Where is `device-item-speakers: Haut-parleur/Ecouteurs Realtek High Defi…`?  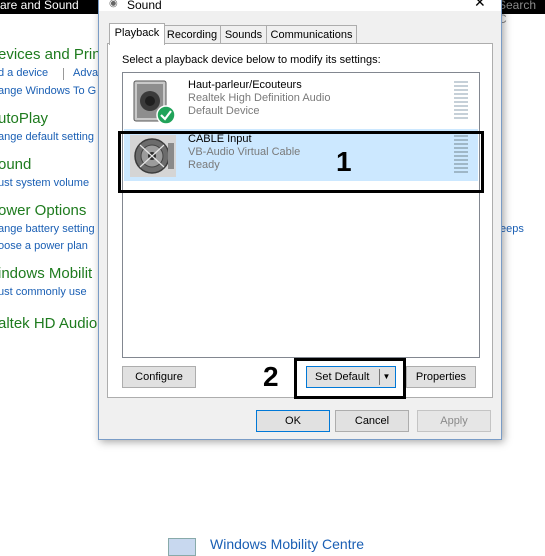 device-item-speakers: Haut-parleur/Ecouteurs Realtek High Defi… is located at coordinates (301, 101).